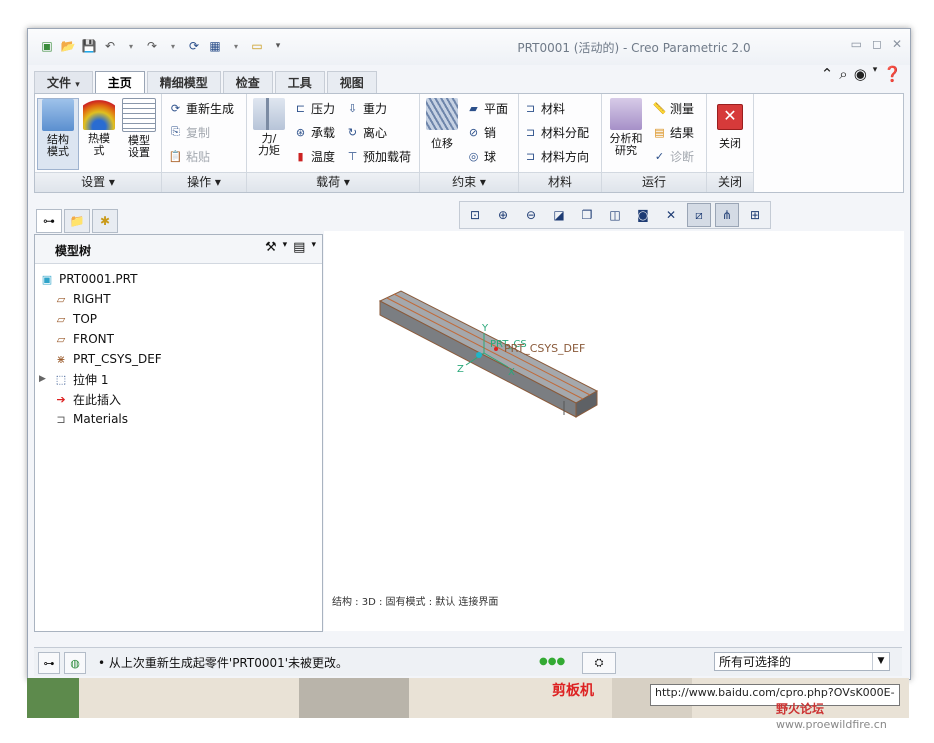 The width and height of the screenshot is (934, 743). Describe the element at coordinates (556, 156) in the screenshot. I see `material-orientation-button: ⊐ 材料方向` at that location.